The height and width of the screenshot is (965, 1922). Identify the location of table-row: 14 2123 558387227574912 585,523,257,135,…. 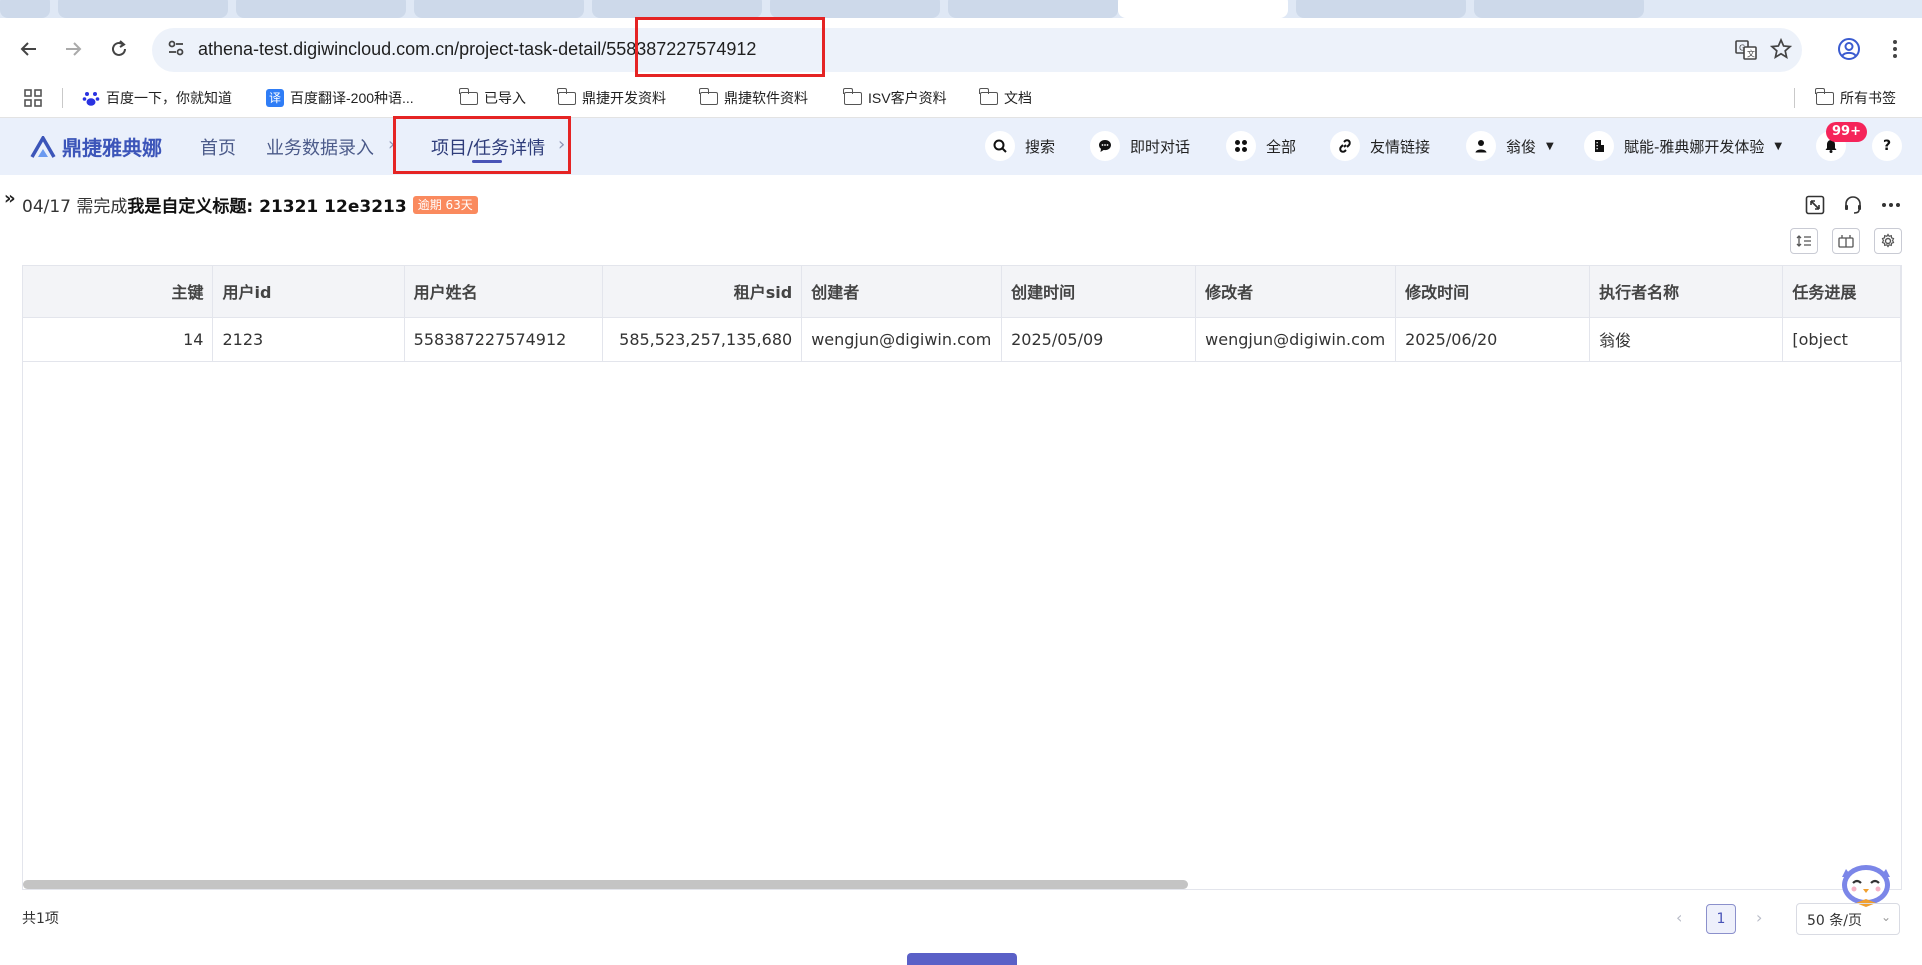
(962, 339).